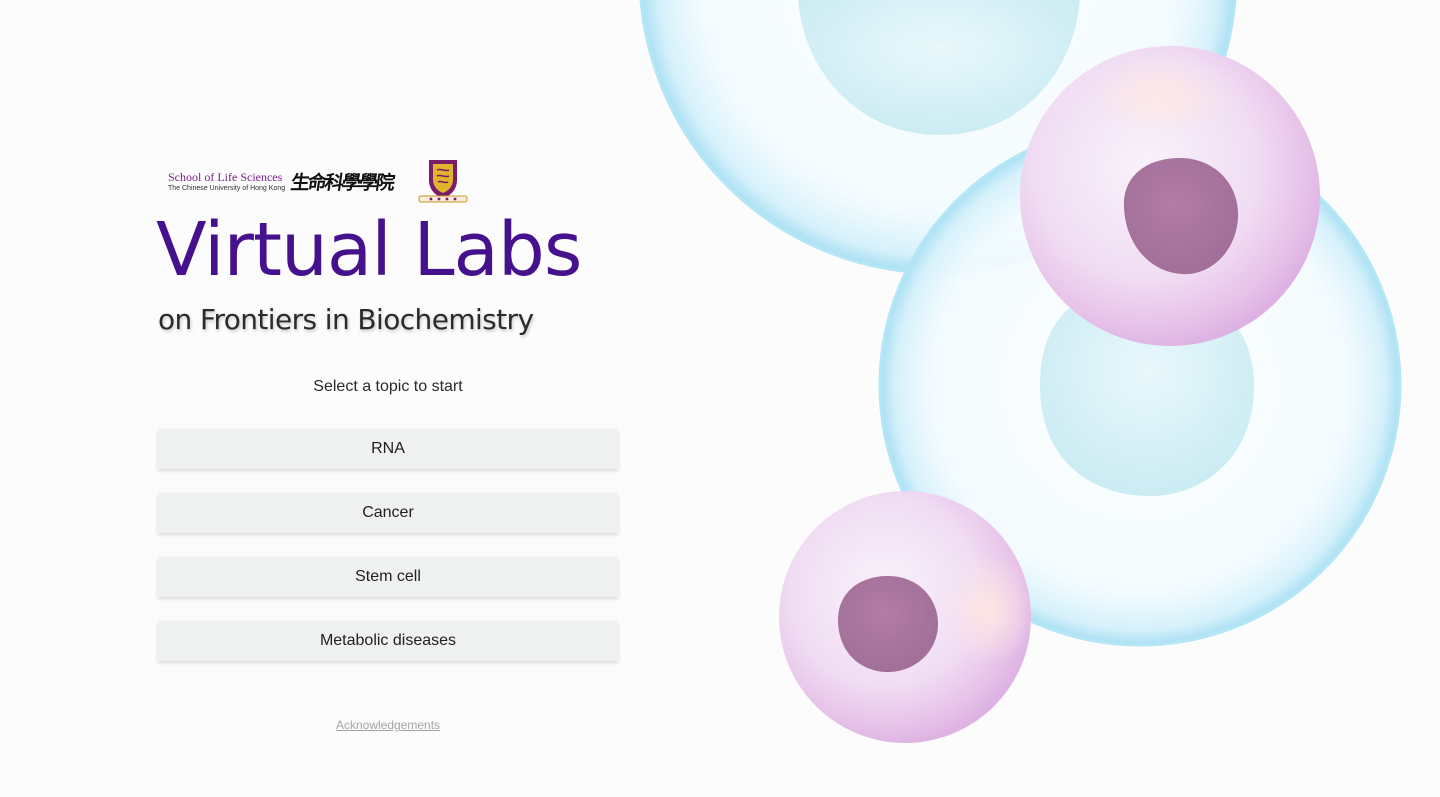 Image resolution: width=1440 pixels, height=797 pixels. Describe the element at coordinates (342, 182) in the screenshot. I see `school-name-zh: 生命科學學院` at that location.